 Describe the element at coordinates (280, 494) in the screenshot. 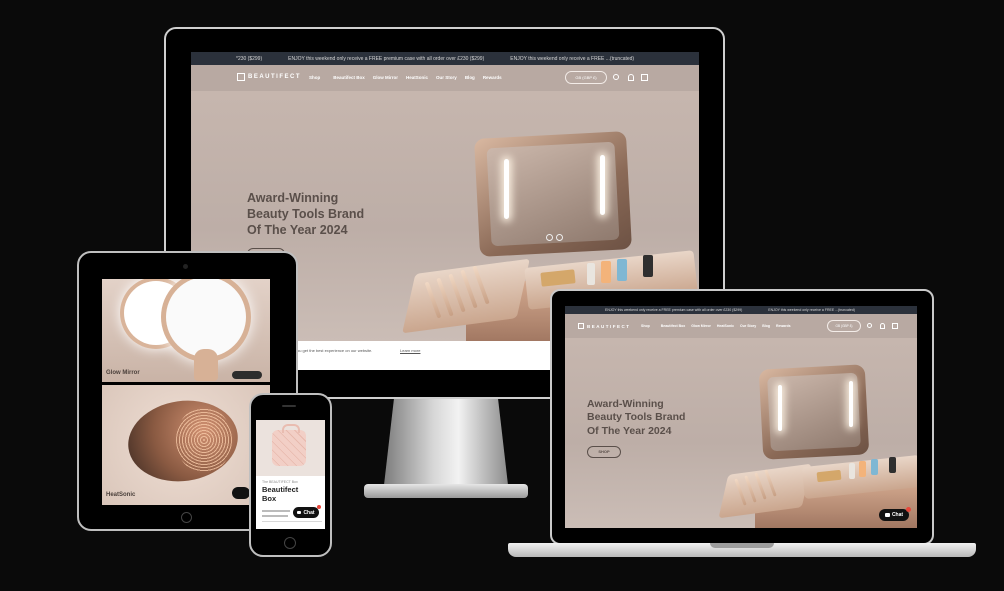

I see `product-title: Beautifect Box` at that location.